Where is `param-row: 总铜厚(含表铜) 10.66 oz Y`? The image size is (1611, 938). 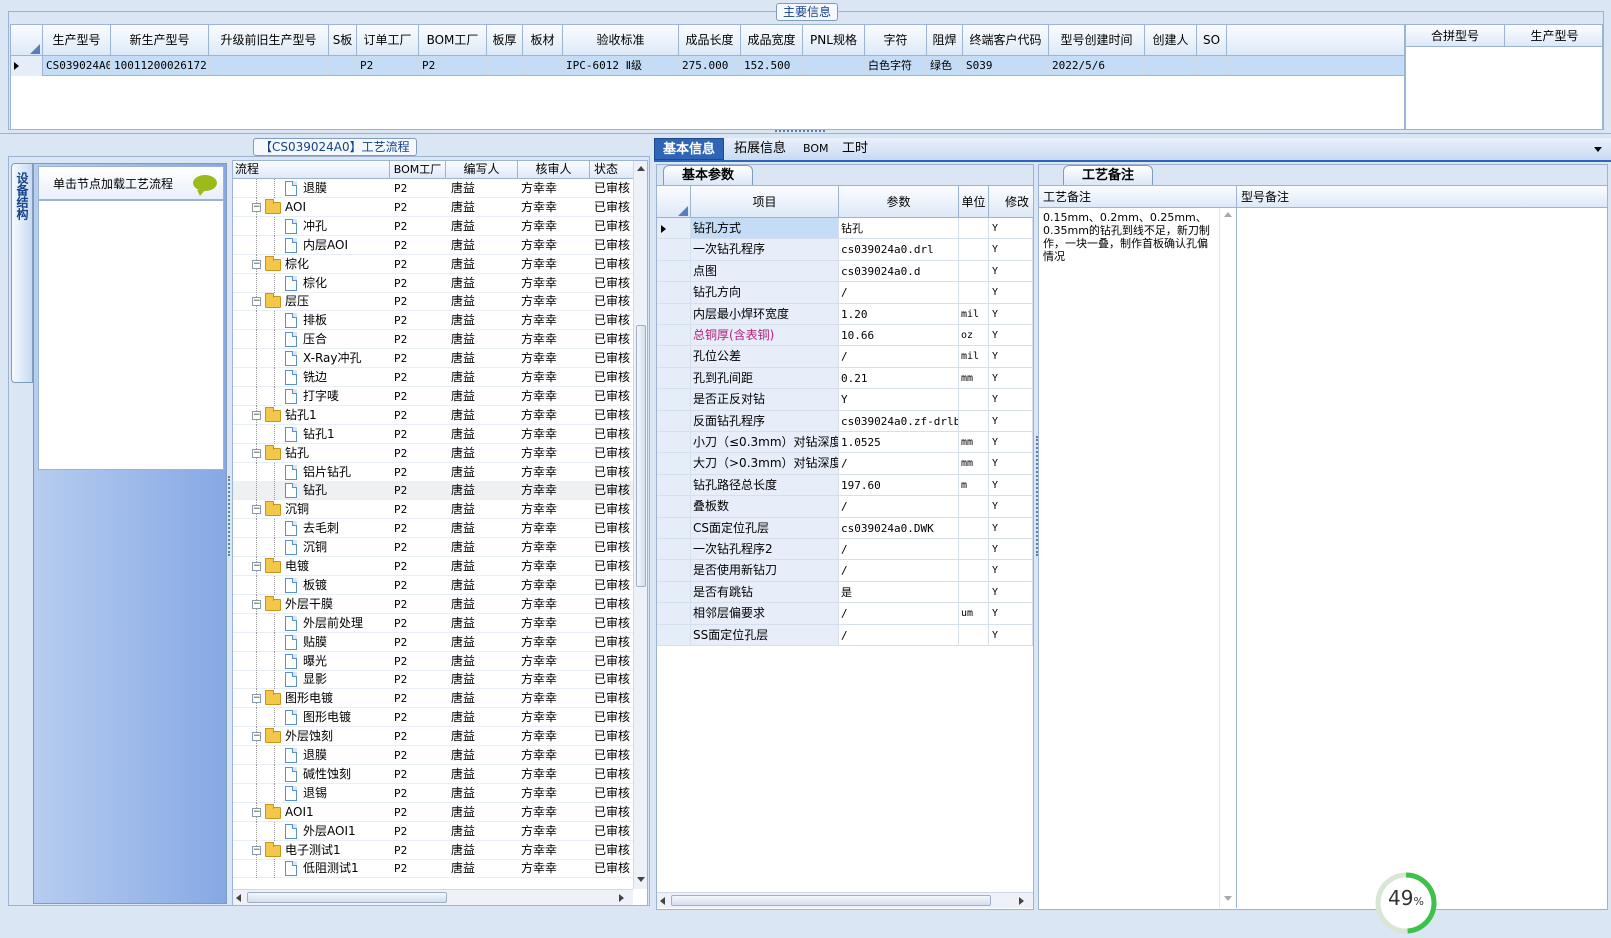
param-row: 总铜厚(含表铜) 10.66 oz Y is located at coordinates (845, 336).